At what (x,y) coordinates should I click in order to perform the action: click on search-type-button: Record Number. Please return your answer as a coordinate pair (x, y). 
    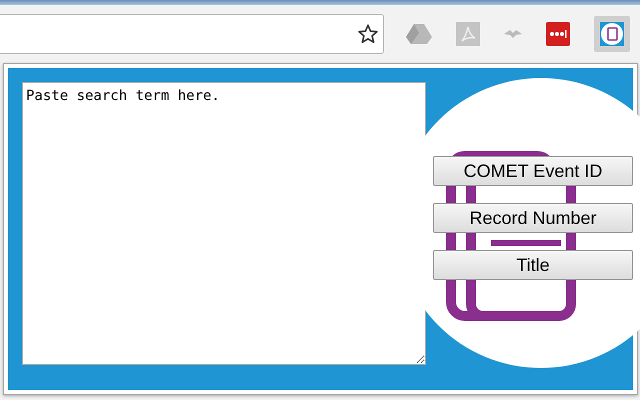
    Looking at the image, I should click on (533, 218).